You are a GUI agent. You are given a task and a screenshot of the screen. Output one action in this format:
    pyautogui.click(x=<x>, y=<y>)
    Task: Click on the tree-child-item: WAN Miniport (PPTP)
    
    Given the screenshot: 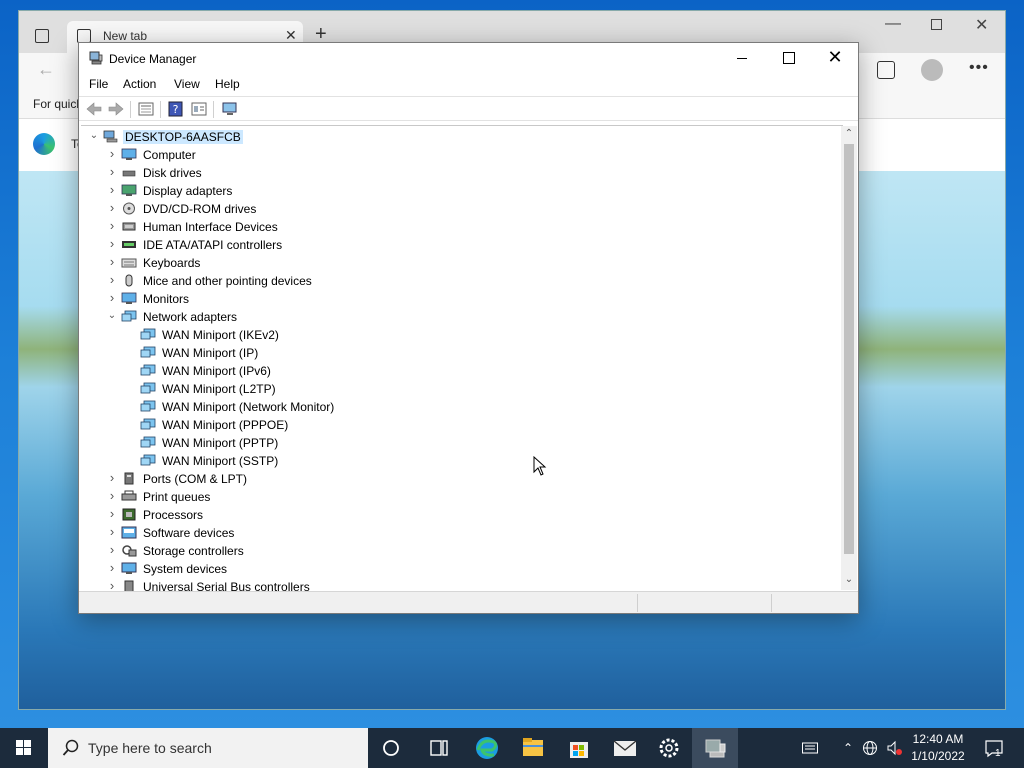 What is the action you would take?
    pyautogui.click(x=462, y=443)
    